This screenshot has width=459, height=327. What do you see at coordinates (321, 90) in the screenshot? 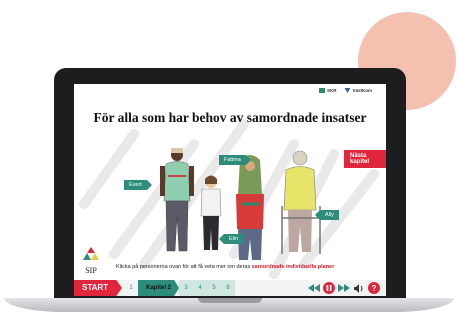
I see `skr-logo-mark-icon` at bounding box center [321, 90].